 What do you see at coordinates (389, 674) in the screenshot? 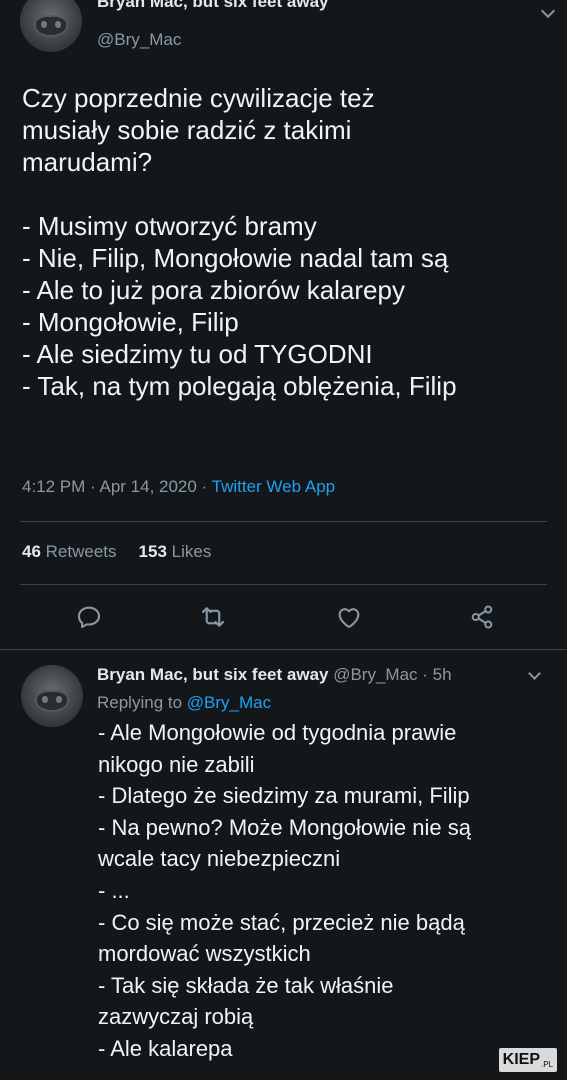
I see `reply-author-handle: @Bry_Mac · 5h` at bounding box center [389, 674].